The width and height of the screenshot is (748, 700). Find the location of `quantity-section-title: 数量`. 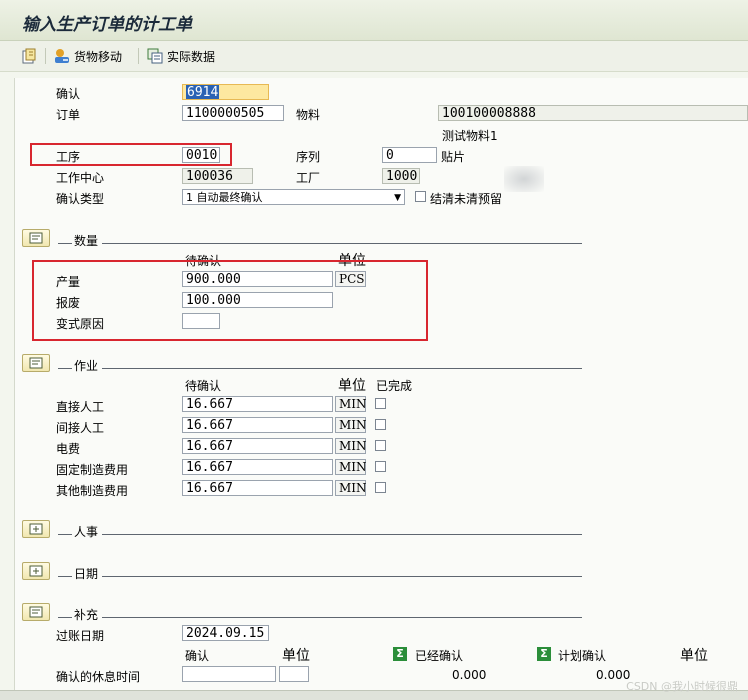

quantity-section-title: 数量 is located at coordinates (86, 241).